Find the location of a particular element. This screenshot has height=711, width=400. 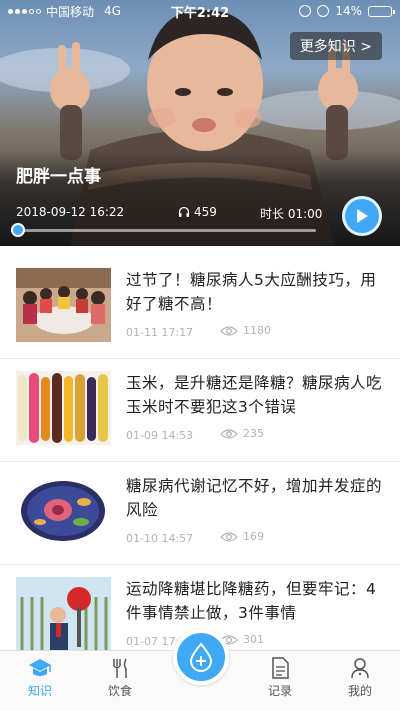

article-thumbnail-cell is located at coordinates (63, 511).